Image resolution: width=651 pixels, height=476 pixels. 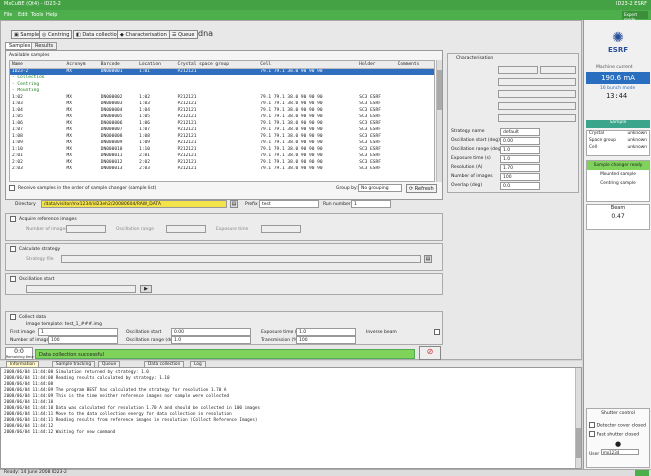 What do you see at coordinates (37, 65) in the screenshot?
I see `col-name: Name` at bounding box center [37, 65].